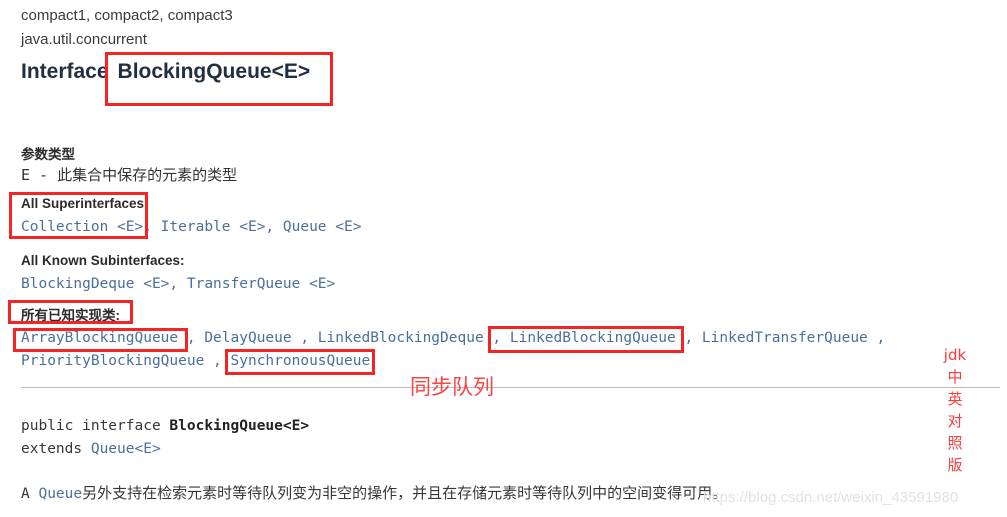  I want to click on breadcrumb-modules: compact1, compact2, compact3, so click(127, 15).